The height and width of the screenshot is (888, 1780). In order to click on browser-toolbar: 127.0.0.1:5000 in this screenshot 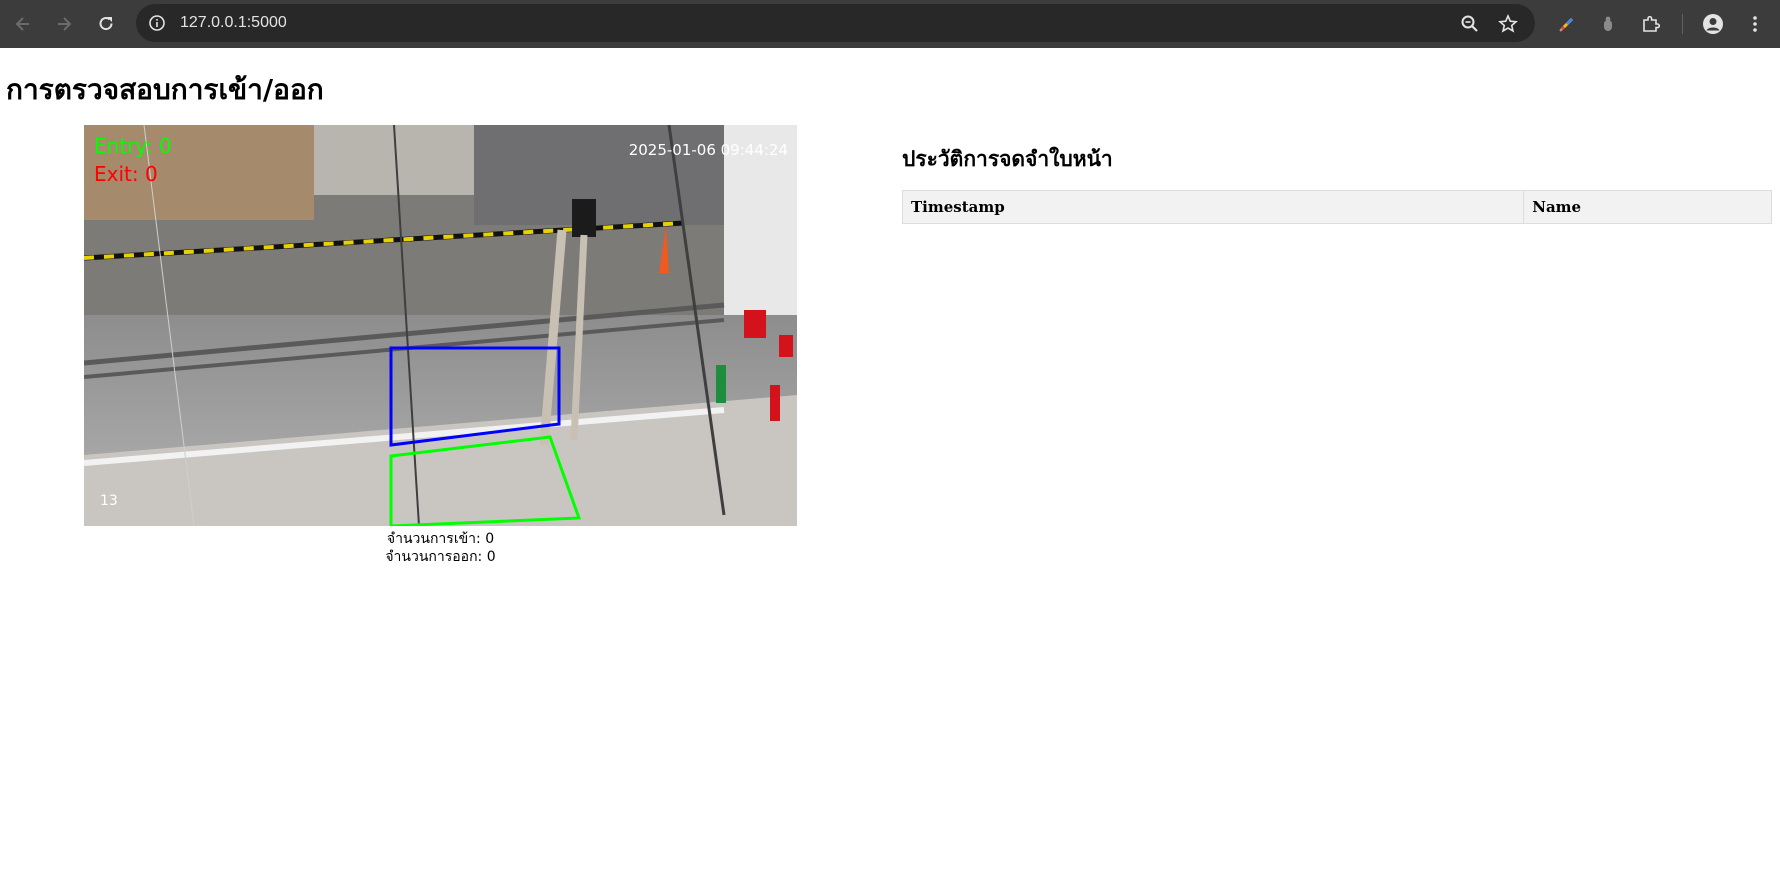, I will do `click(890, 24)`.